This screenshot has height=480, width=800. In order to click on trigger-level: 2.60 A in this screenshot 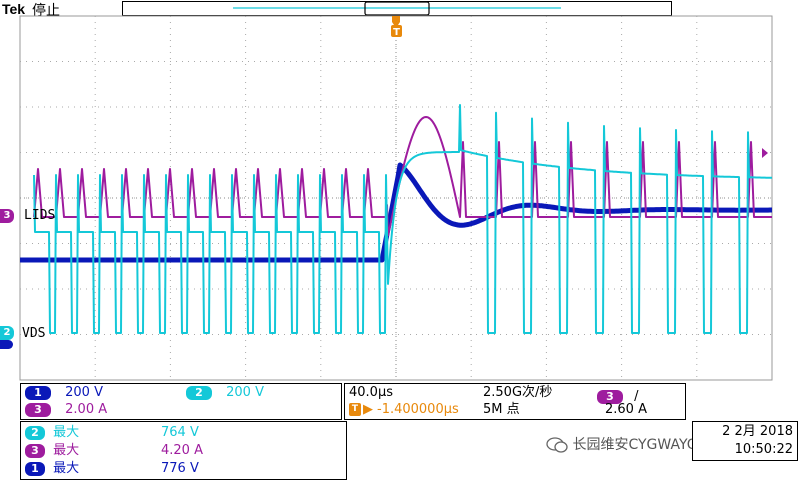, I will do `click(626, 409)`.